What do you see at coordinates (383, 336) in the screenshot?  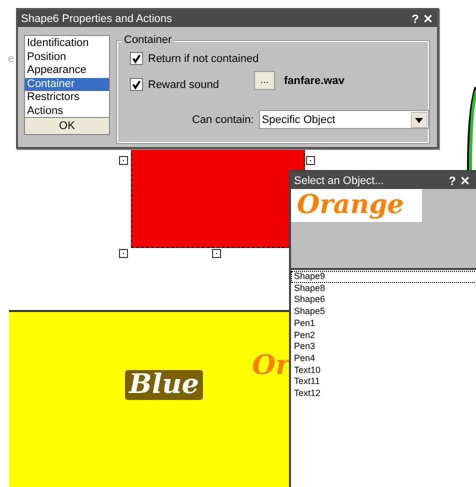 I see `object-item: Pen2` at bounding box center [383, 336].